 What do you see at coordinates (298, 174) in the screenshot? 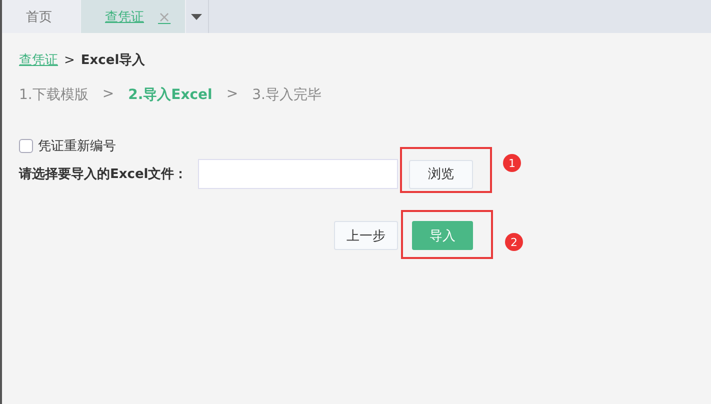
I see `file-path-field` at bounding box center [298, 174].